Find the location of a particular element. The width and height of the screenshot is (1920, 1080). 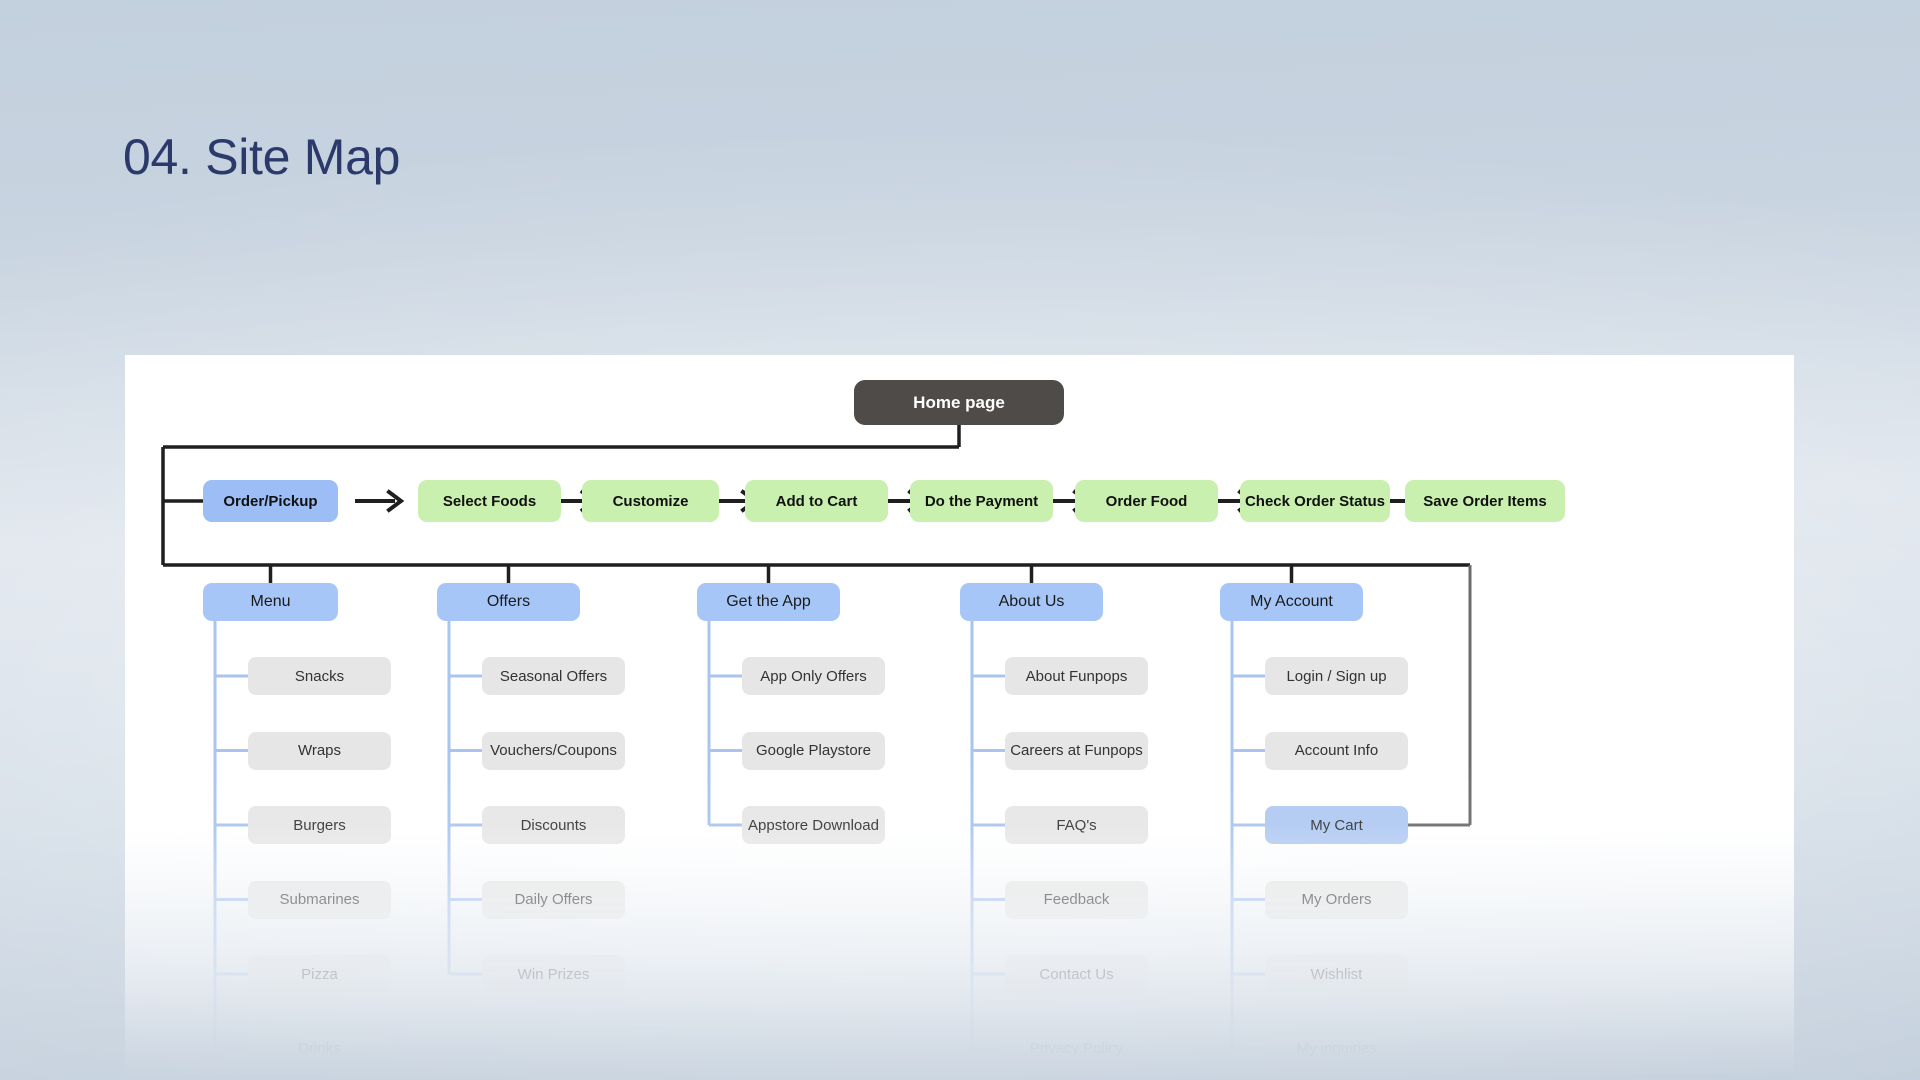

leaf-node-contact-us: Contact Us is located at coordinates (1076, 974).